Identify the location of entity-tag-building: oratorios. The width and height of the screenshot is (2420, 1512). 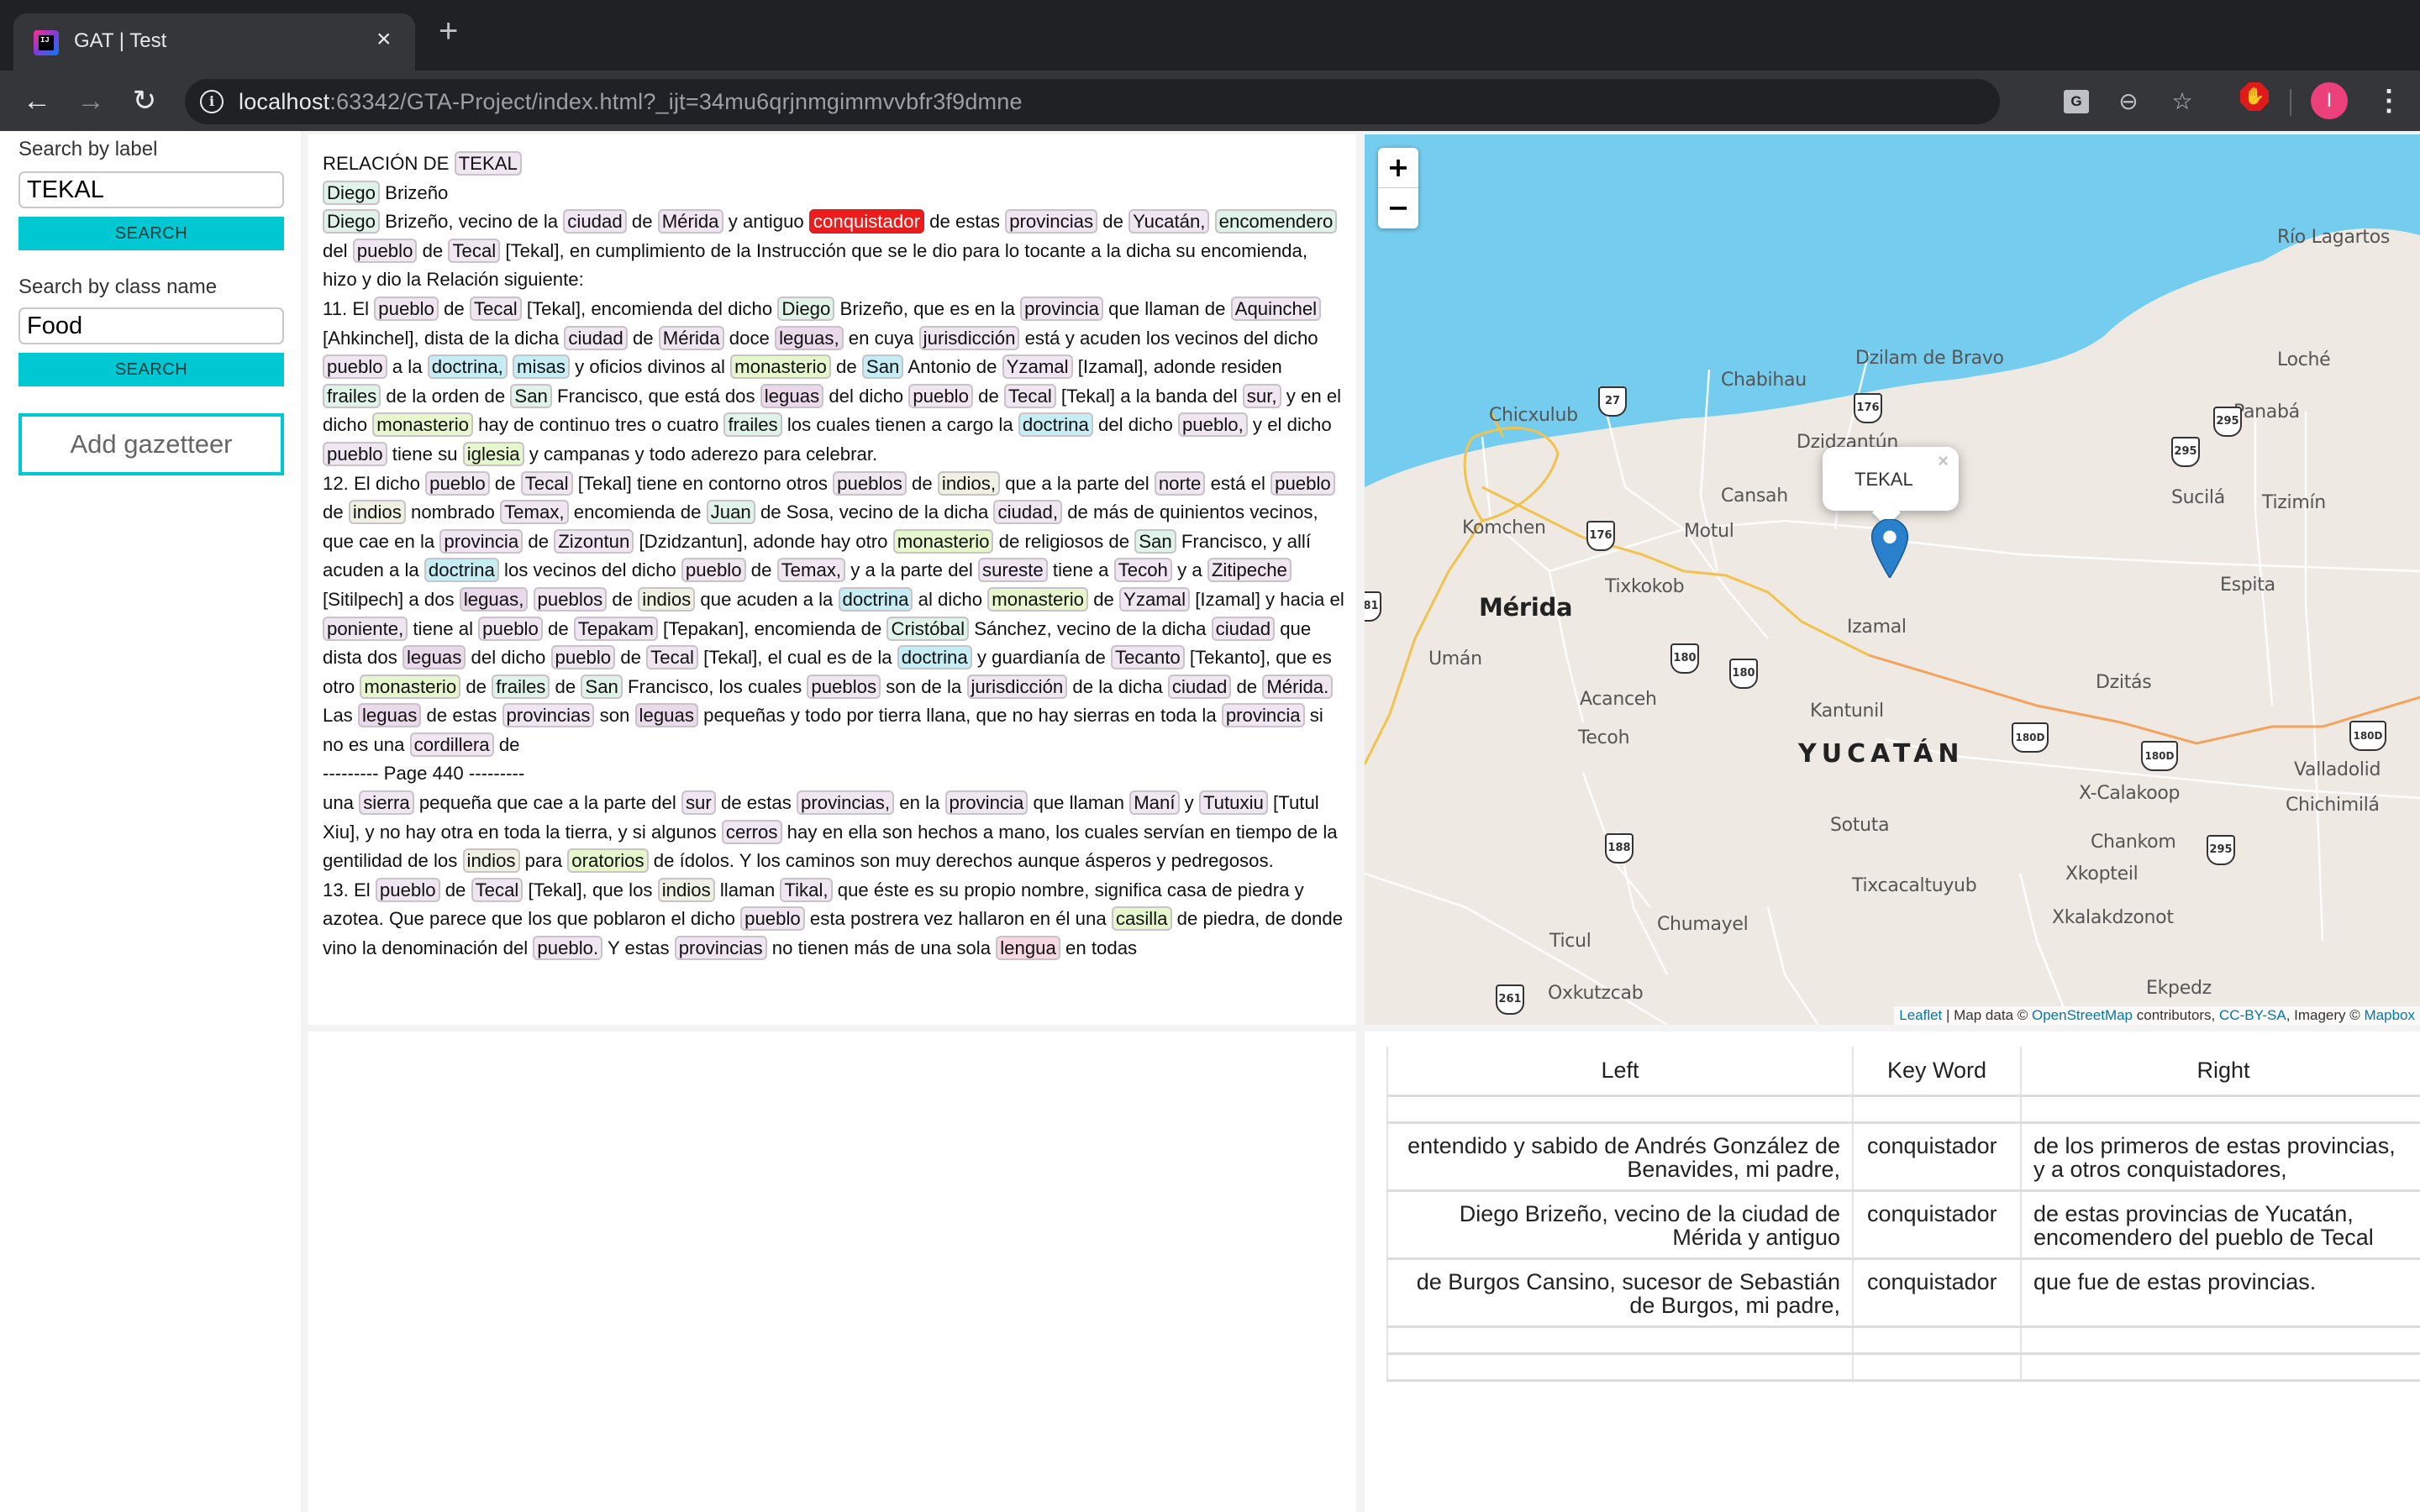
(608, 861).